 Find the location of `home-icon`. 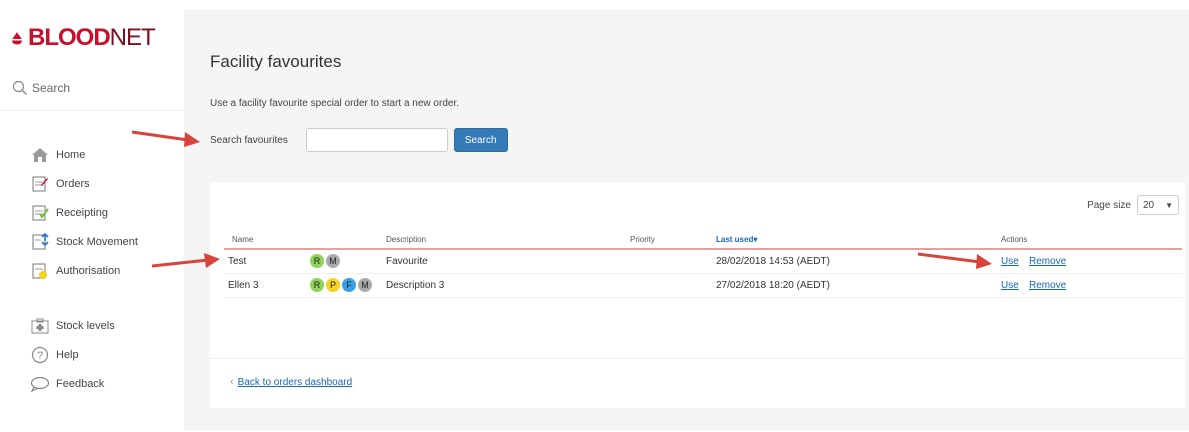

home-icon is located at coordinates (40, 155).